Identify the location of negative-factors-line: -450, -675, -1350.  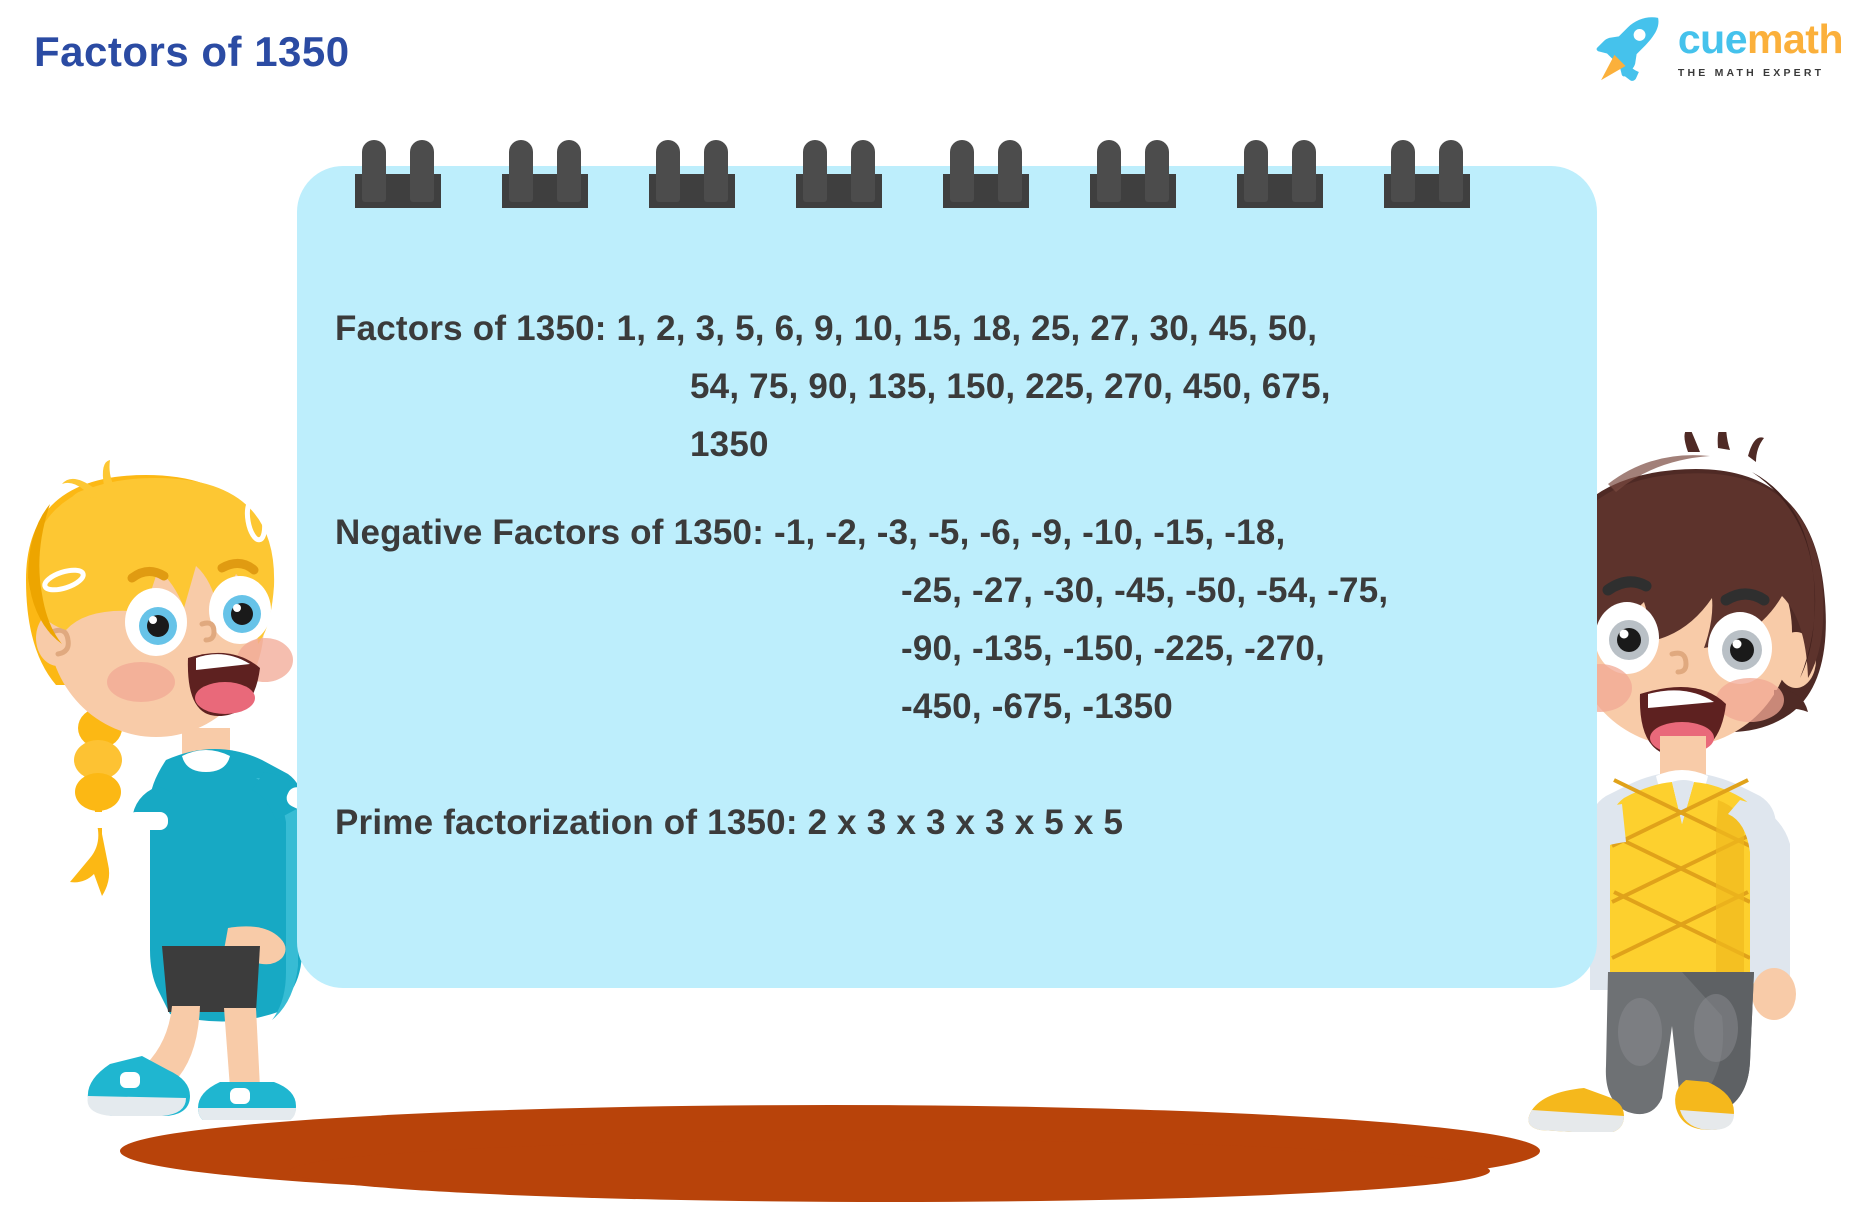
(1037, 706).